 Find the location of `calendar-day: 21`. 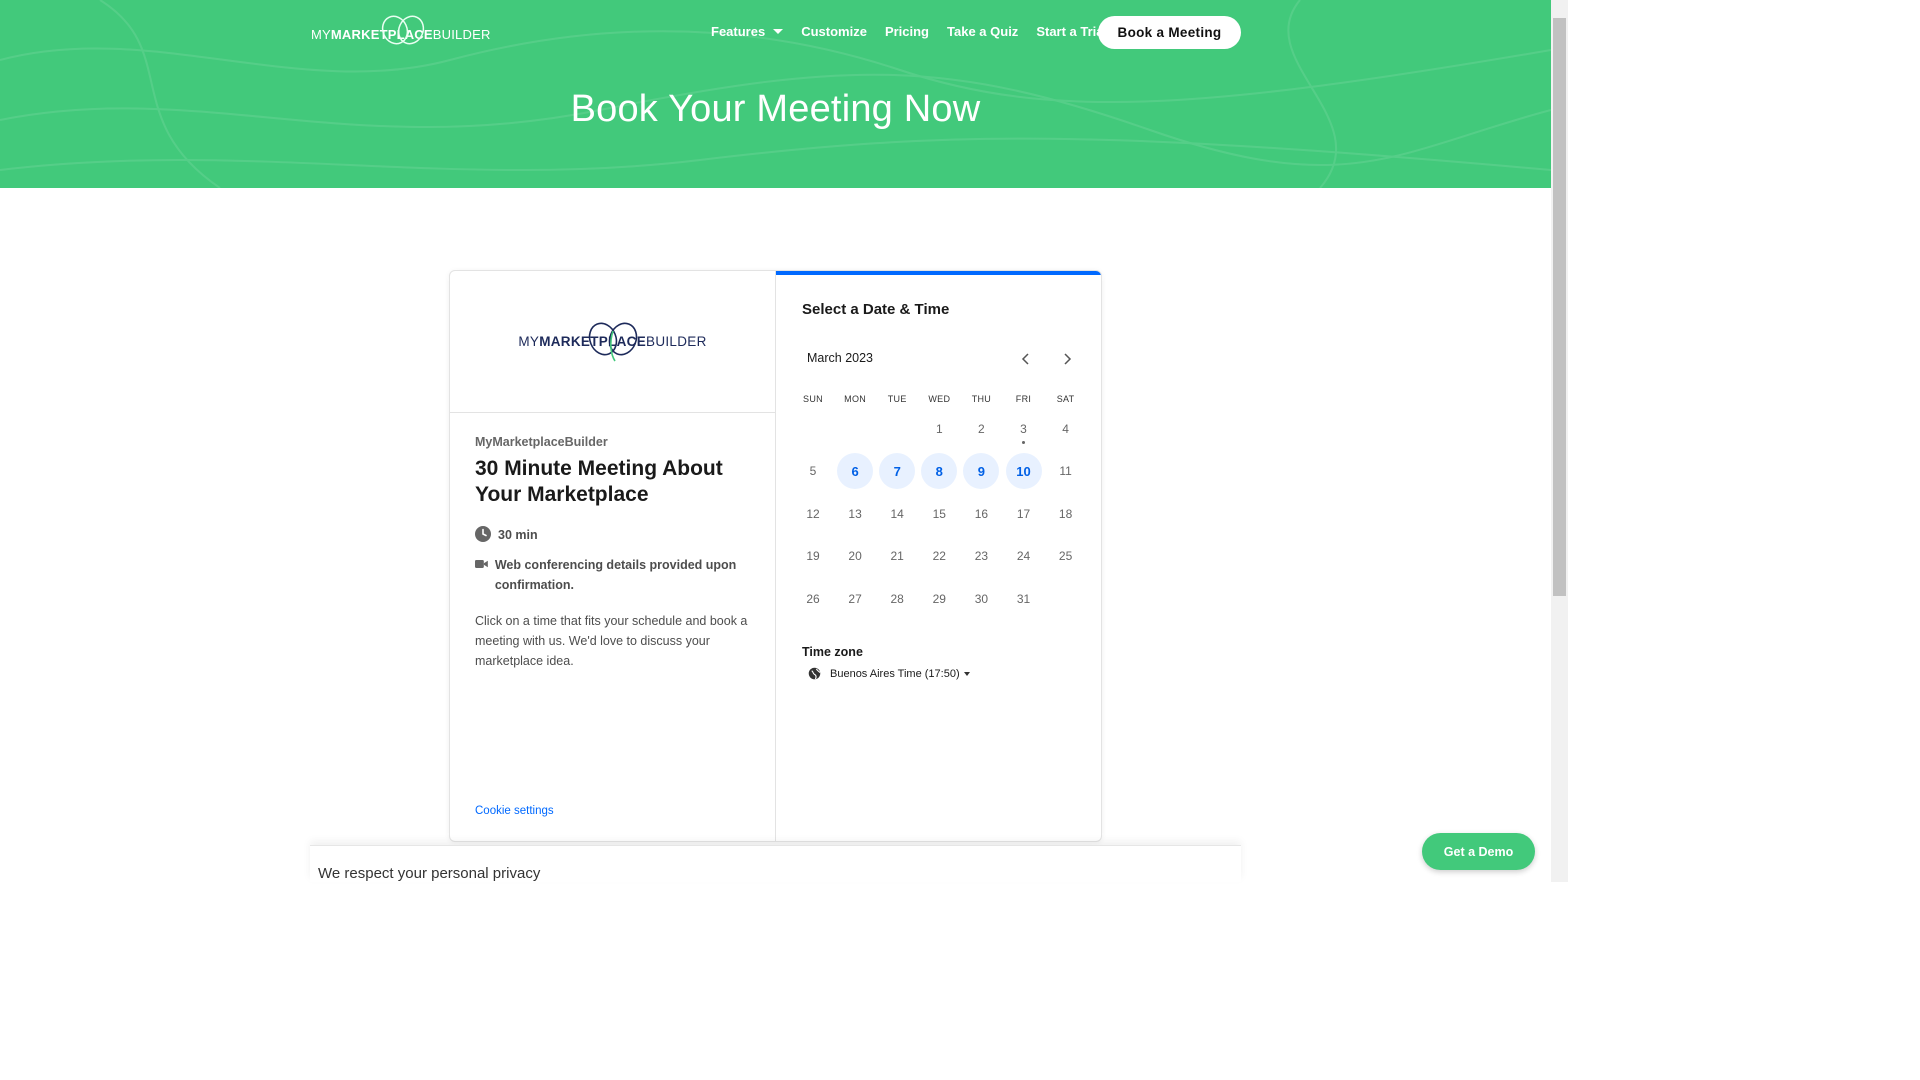

calendar-day: 21 is located at coordinates (897, 556).